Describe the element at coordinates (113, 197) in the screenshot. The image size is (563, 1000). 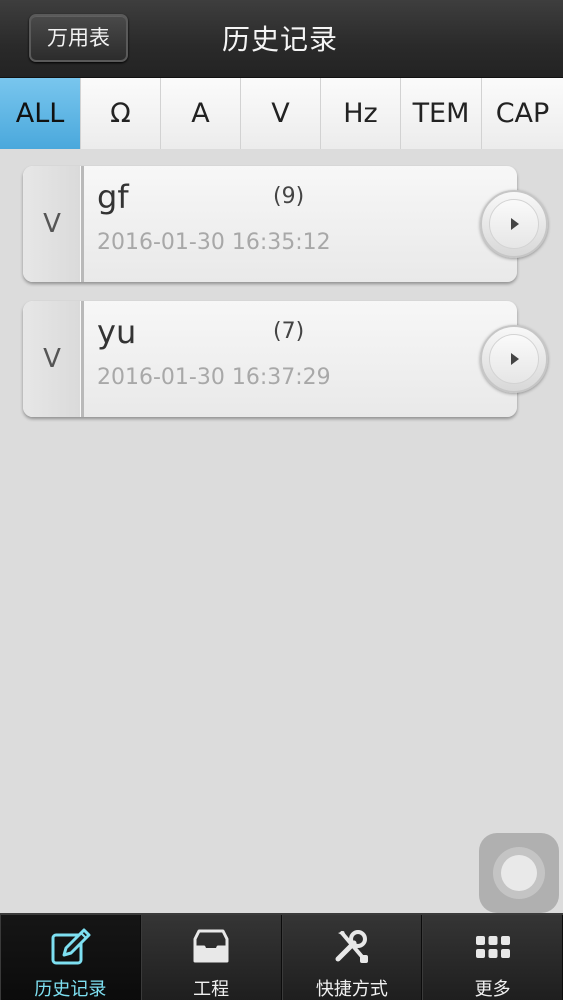
I see `record-name: gf` at that location.